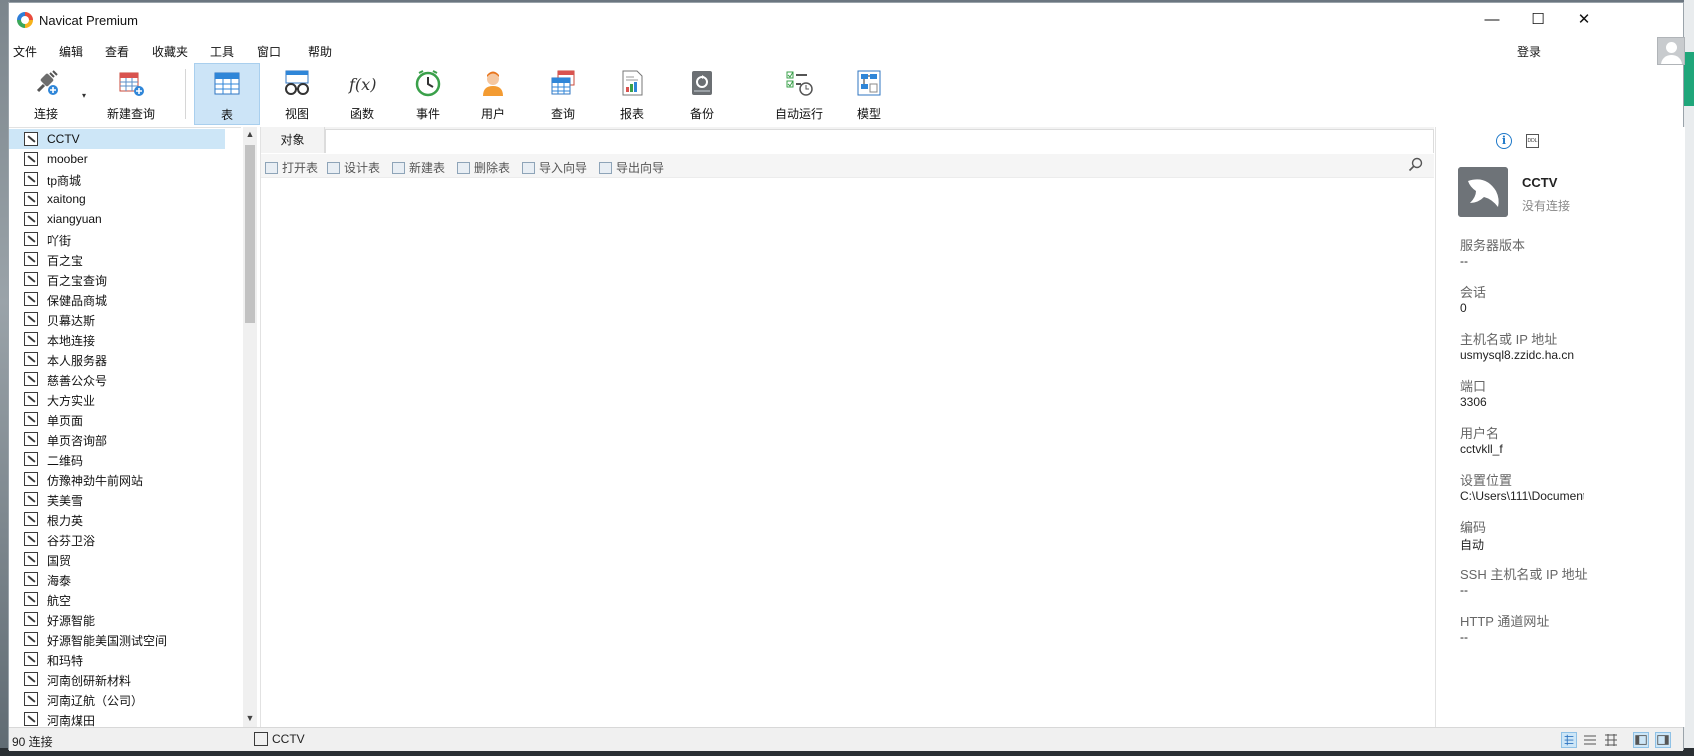 The width and height of the screenshot is (1694, 756). I want to click on connection-item: 河南辽航（公司）, so click(117, 699).